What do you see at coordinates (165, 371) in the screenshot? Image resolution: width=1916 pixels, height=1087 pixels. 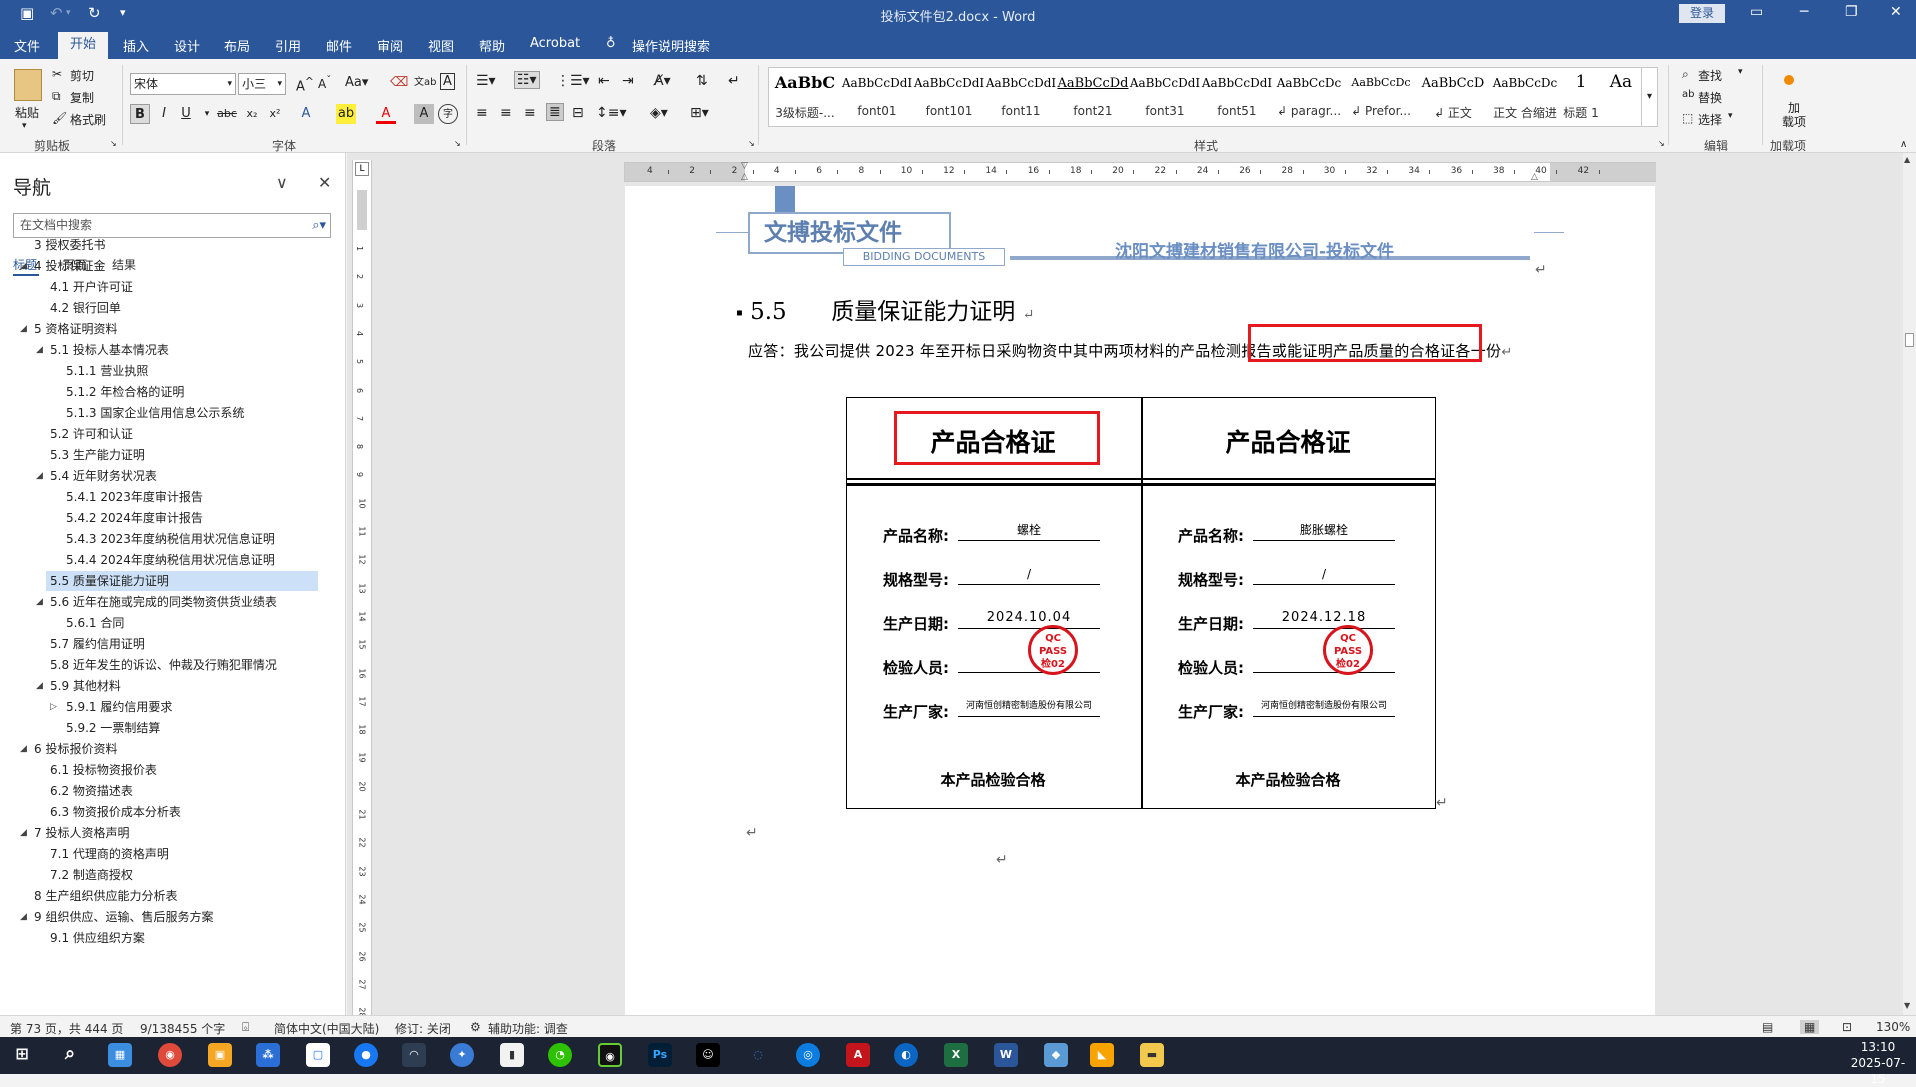 I see `nav-item: 5.1.1 营业执照` at bounding box center [165, 371].